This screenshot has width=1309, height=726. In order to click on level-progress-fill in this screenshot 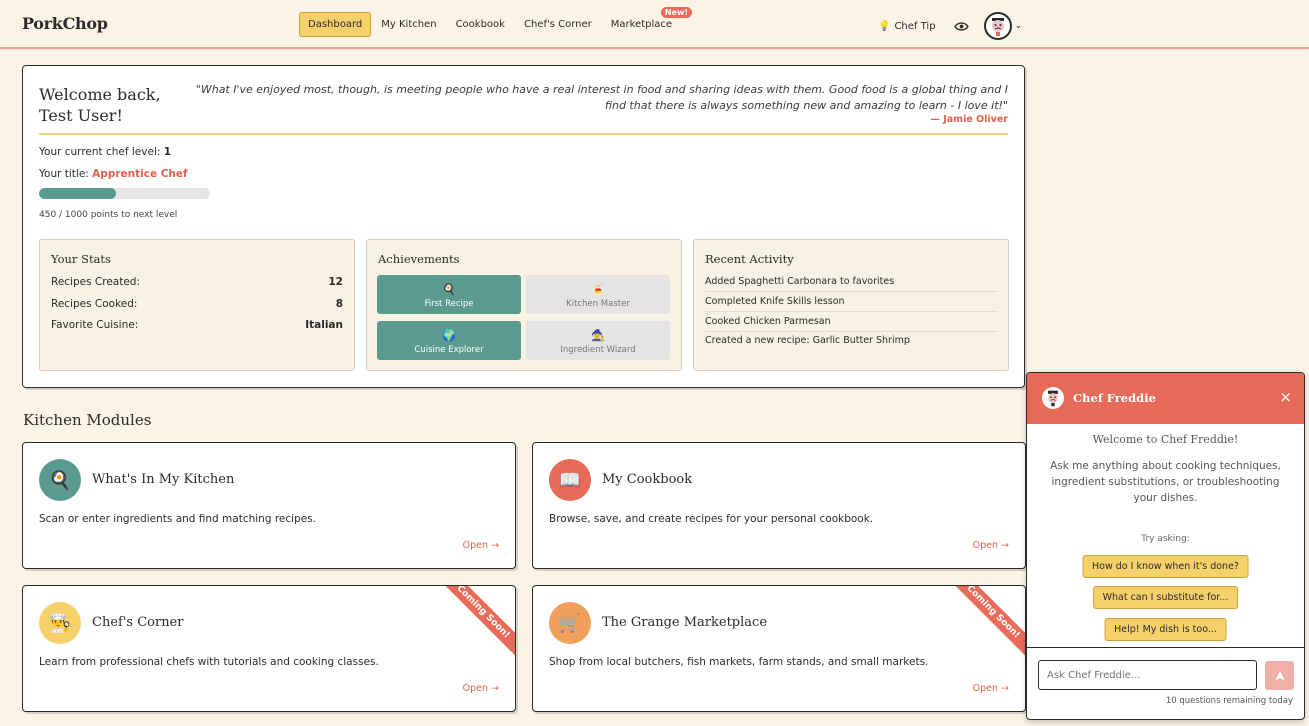, I will do `click(77, 193)`.